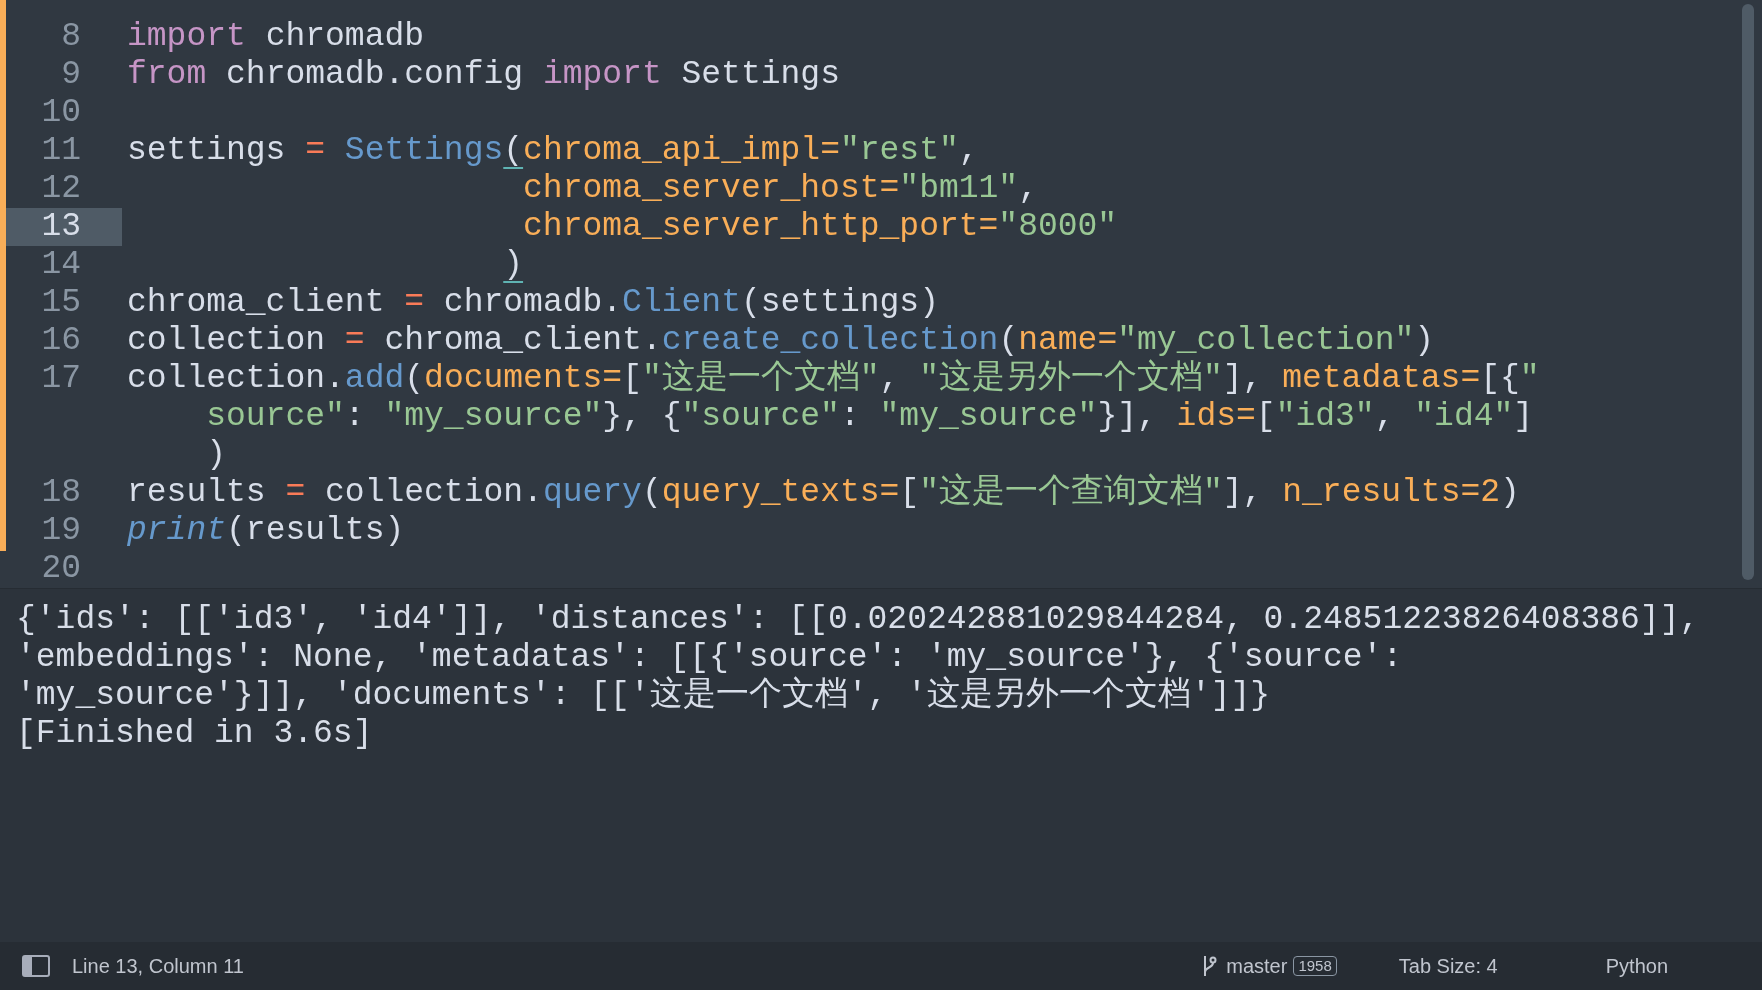  Describe the element at coordinates (513, 265) in the screenshot. I see `matched-bracket: )` at that location.